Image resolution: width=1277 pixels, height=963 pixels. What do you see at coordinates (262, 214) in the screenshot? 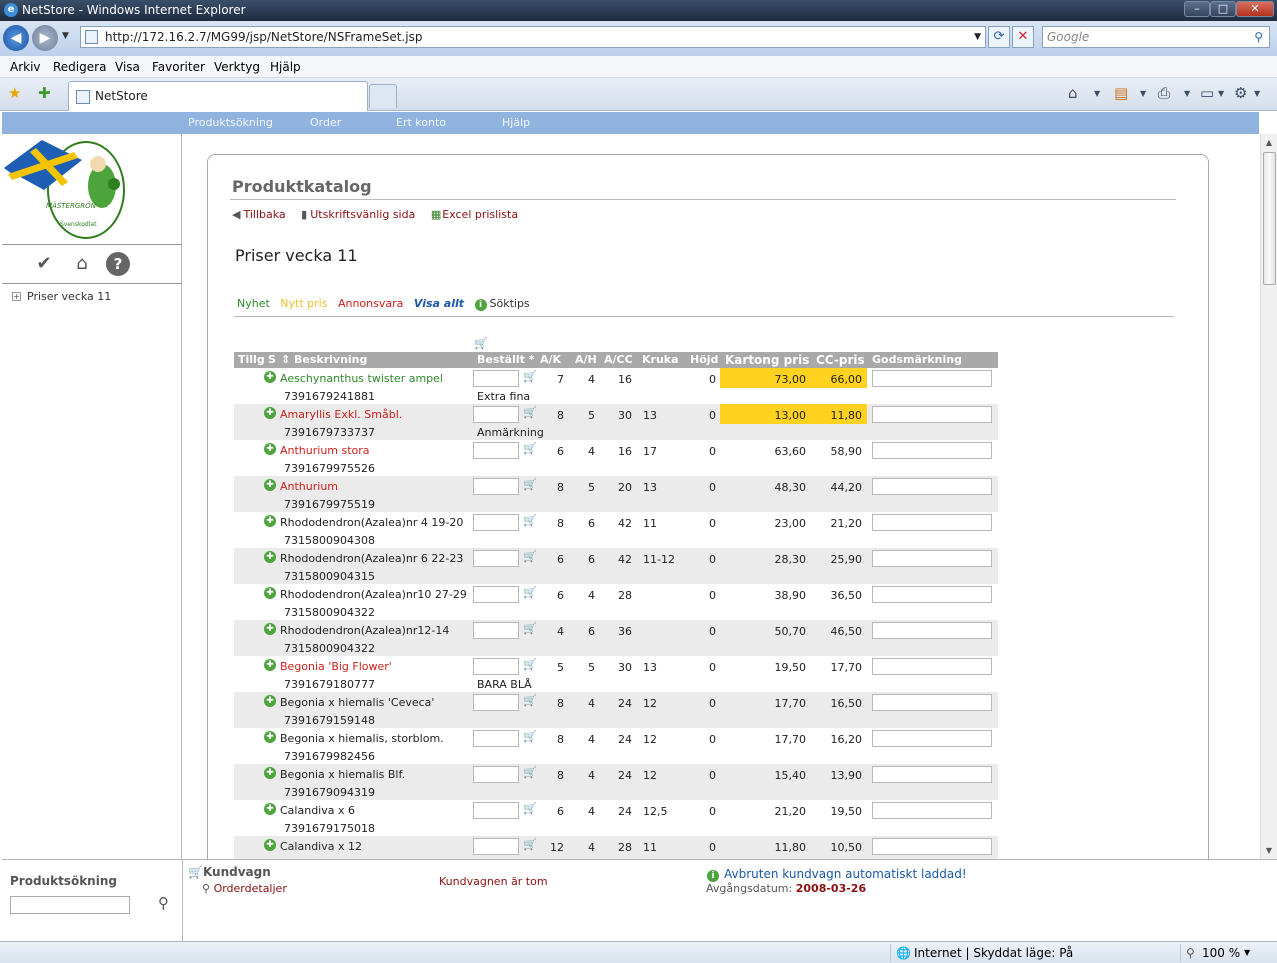
I see `back-link: ◀ Tillbaka` at bounding box center [262, 214].